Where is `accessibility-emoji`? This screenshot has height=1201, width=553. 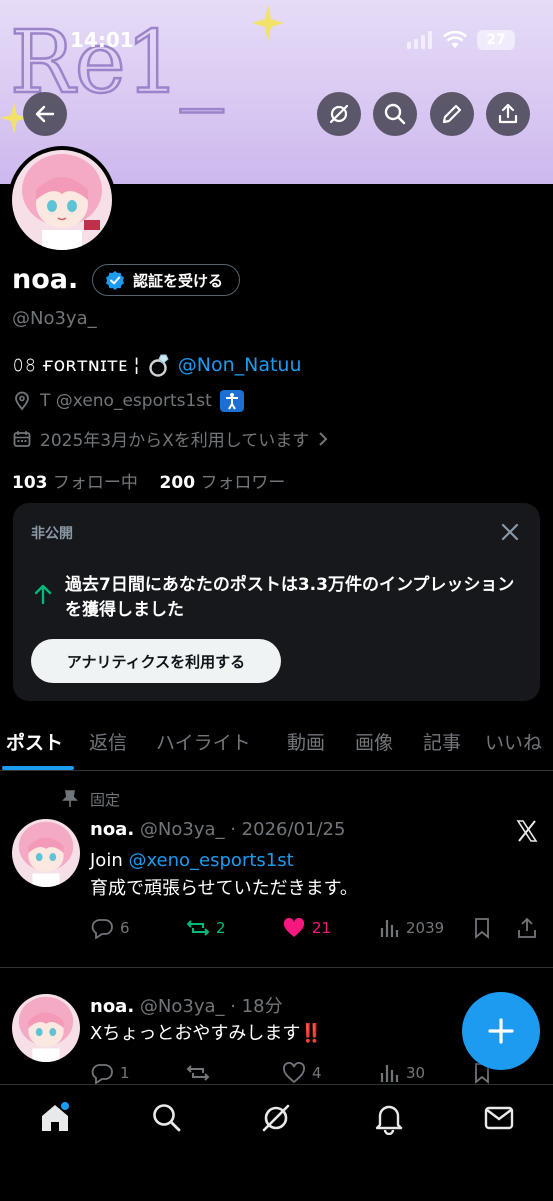
accessibility-emoji is located at coordinates (231, 401).